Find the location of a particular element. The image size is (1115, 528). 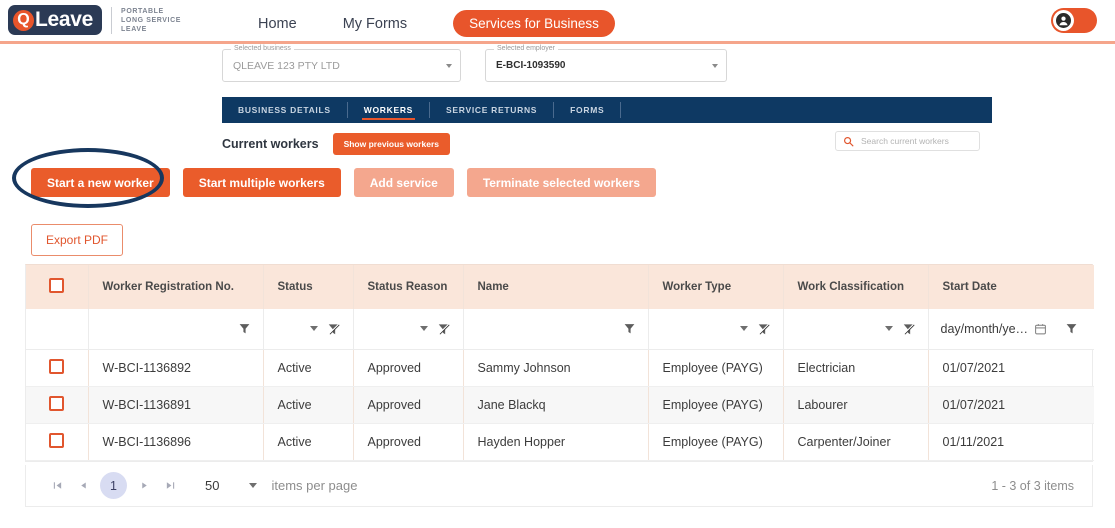

calendar-icon is located at coordinates (1040, 329).